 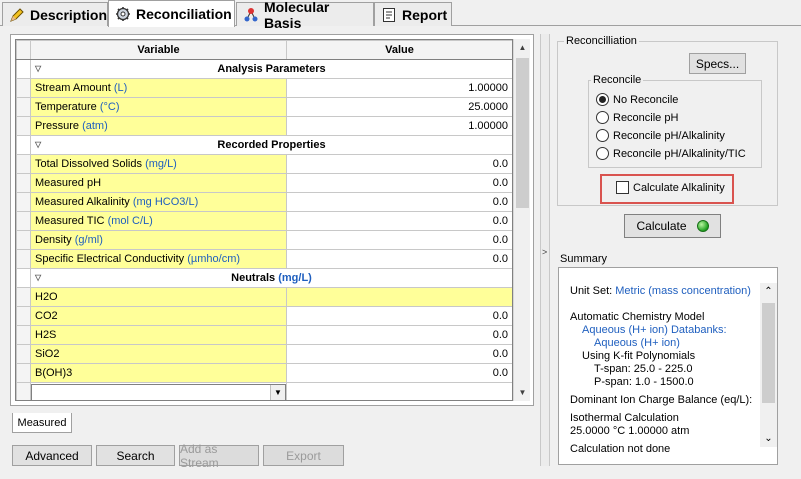 What do you see at coordinates (52, 455) in the screenshot?
I see `advanced-button: Advanced` at bounding box center [52, 455].